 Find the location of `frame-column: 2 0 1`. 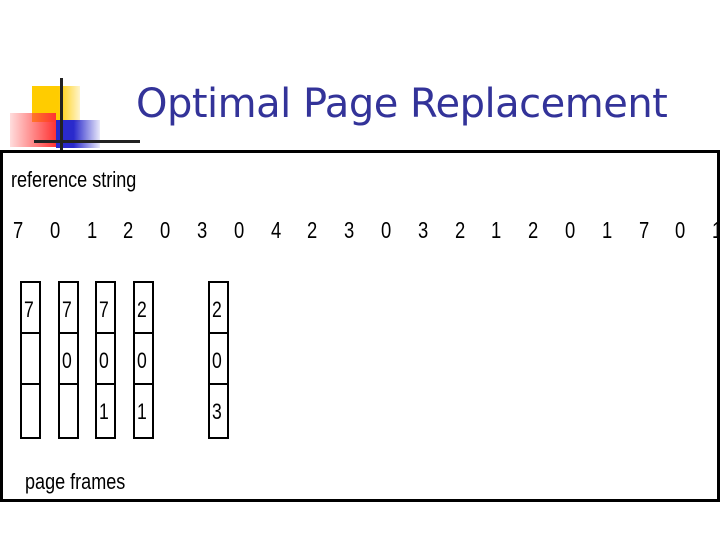

frame-column: 2 0 1 is located at coordinates (143, 360).